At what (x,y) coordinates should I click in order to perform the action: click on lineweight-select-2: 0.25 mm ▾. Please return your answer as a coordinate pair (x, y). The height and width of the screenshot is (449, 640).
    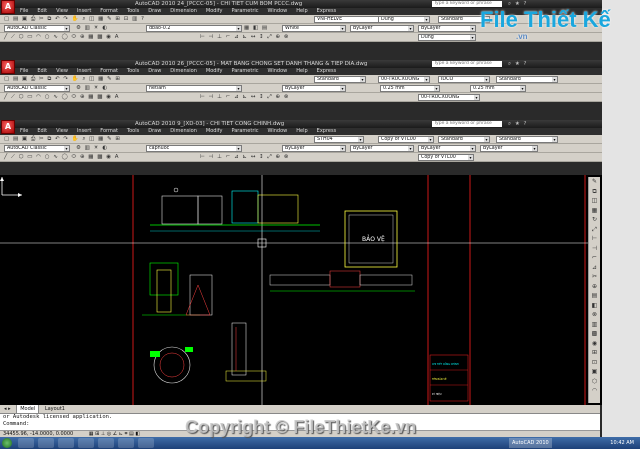
    Looking at the image, I should click on (498, 88).